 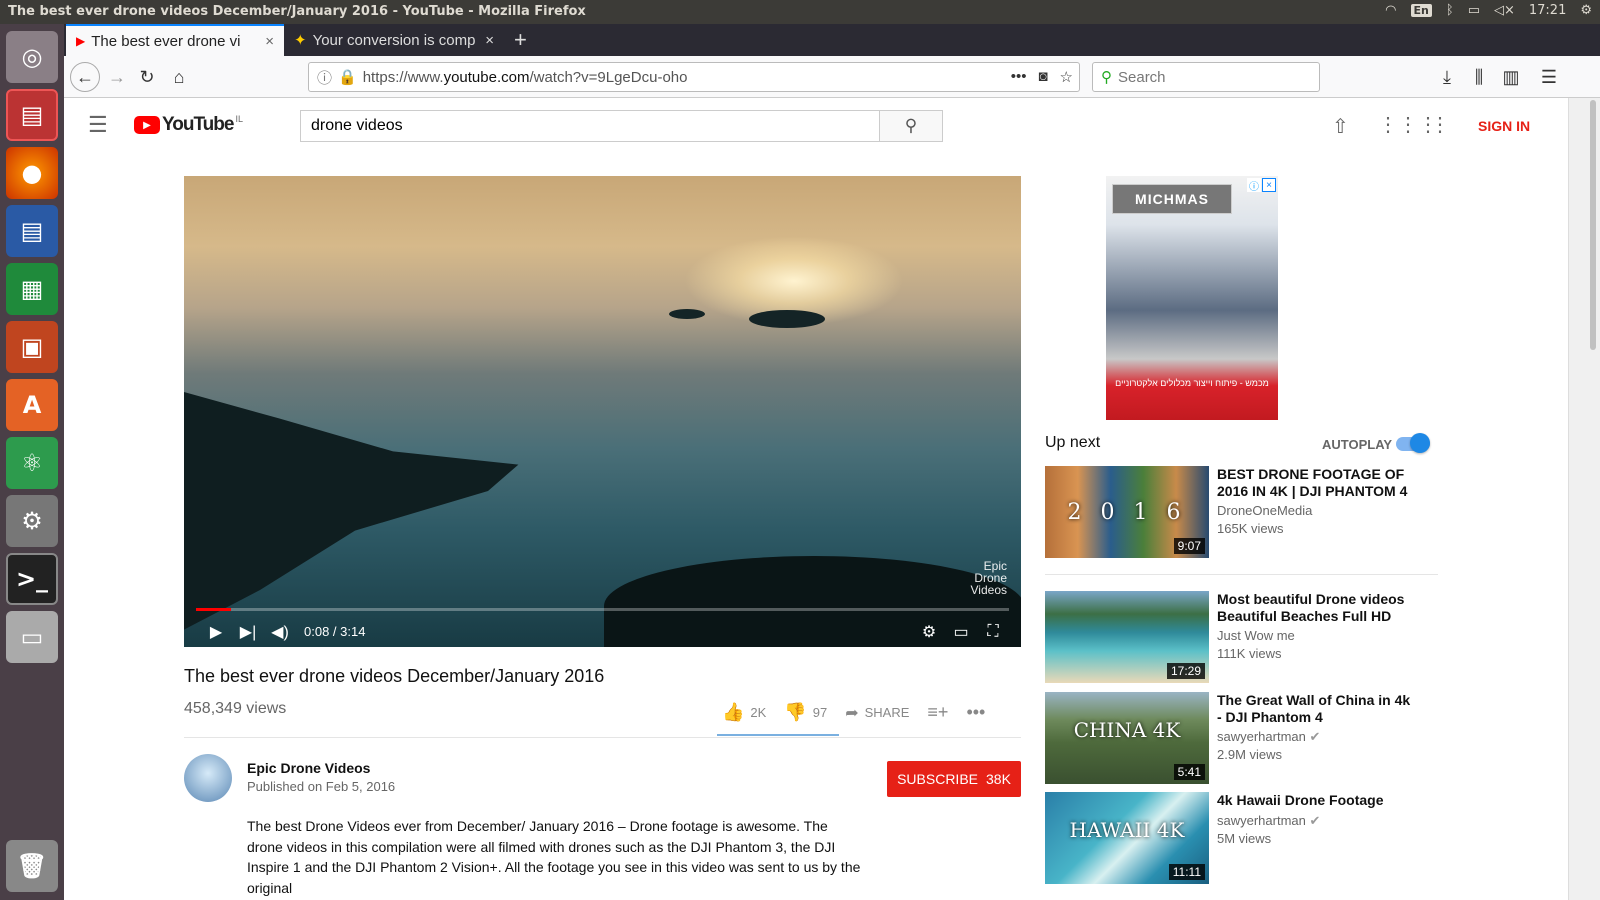 What do you see at coordinates (117, 77) in the screenshot?
I see `forward-arrow-icon: →` at bounding box center [117, 77].